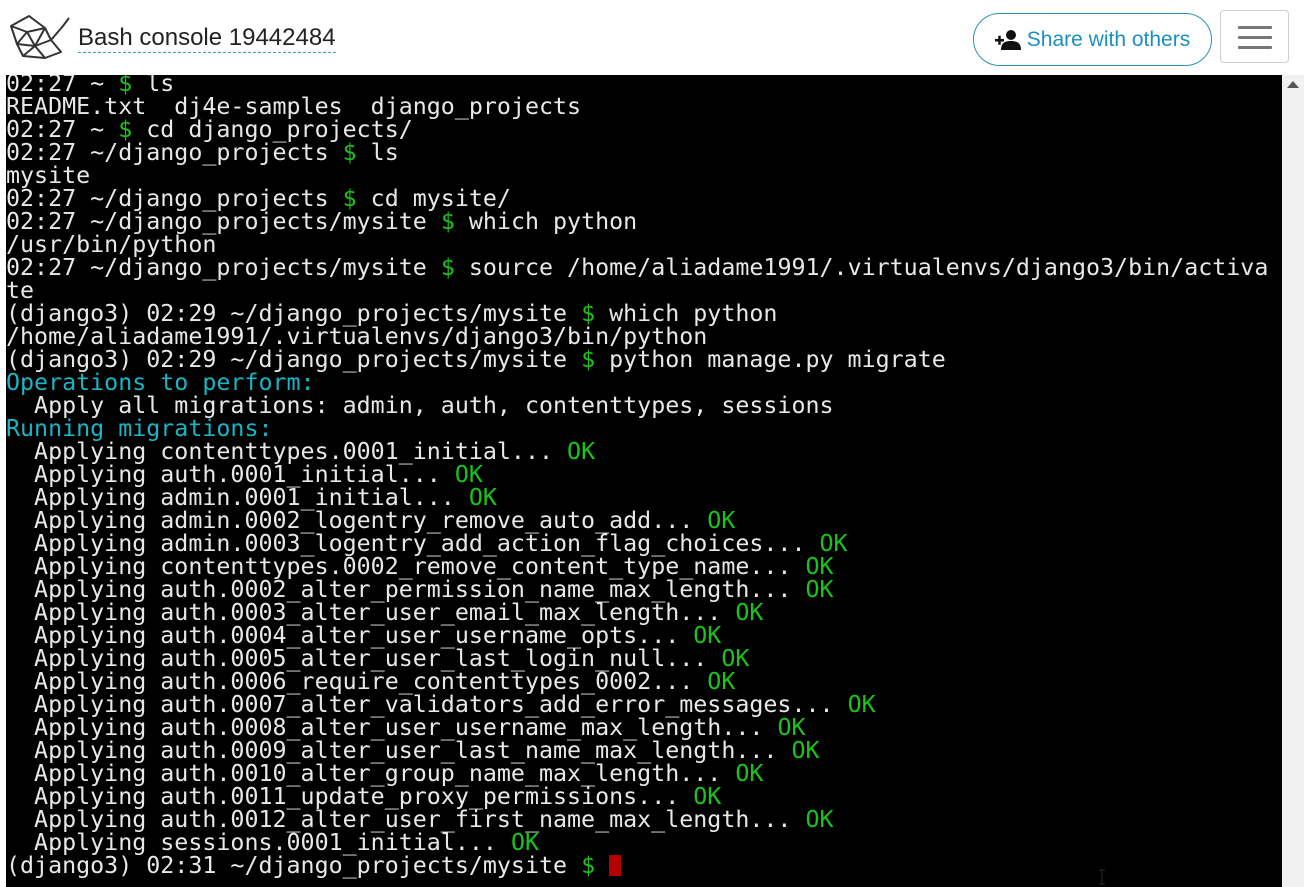  What do you see at coordinates (294, 865) in the screenshot?
I see `terminal-text: (django3) 02:31 ~/django_projects/mysite` at bounding box center [294, 865].